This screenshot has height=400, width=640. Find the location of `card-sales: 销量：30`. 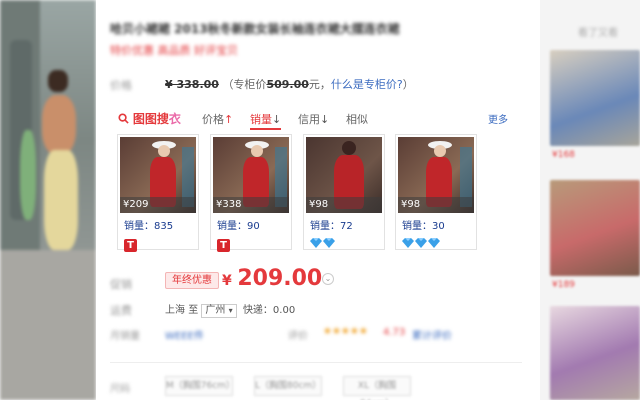

card-sales: 销量：30 is located at coordinates (423, 224).